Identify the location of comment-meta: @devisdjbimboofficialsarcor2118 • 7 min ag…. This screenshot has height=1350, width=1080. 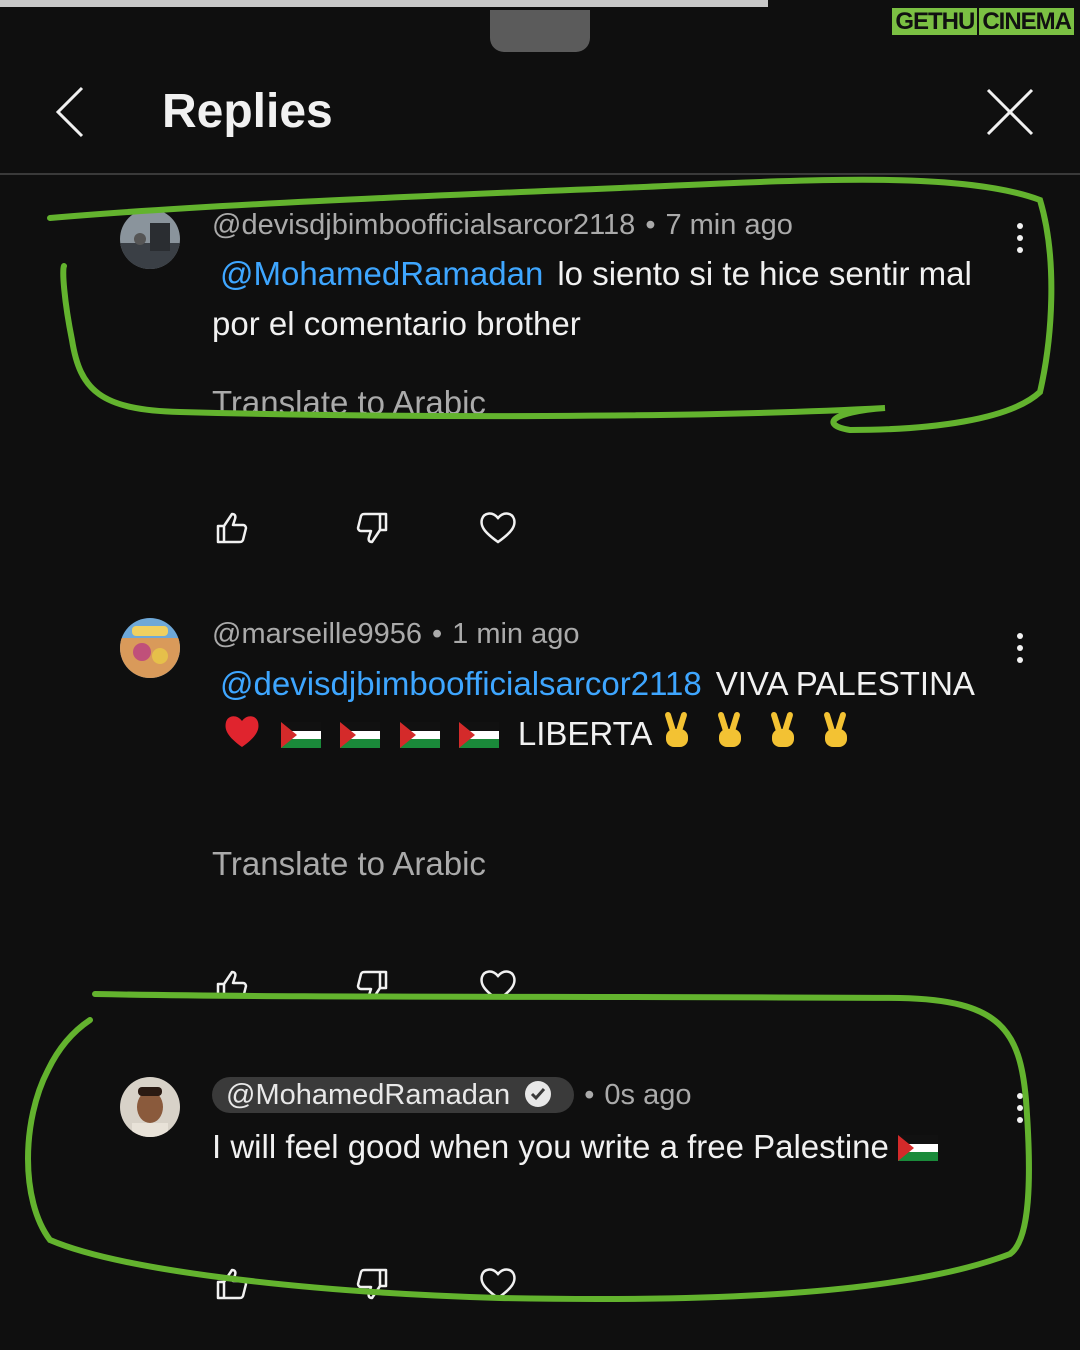
(502, 225).